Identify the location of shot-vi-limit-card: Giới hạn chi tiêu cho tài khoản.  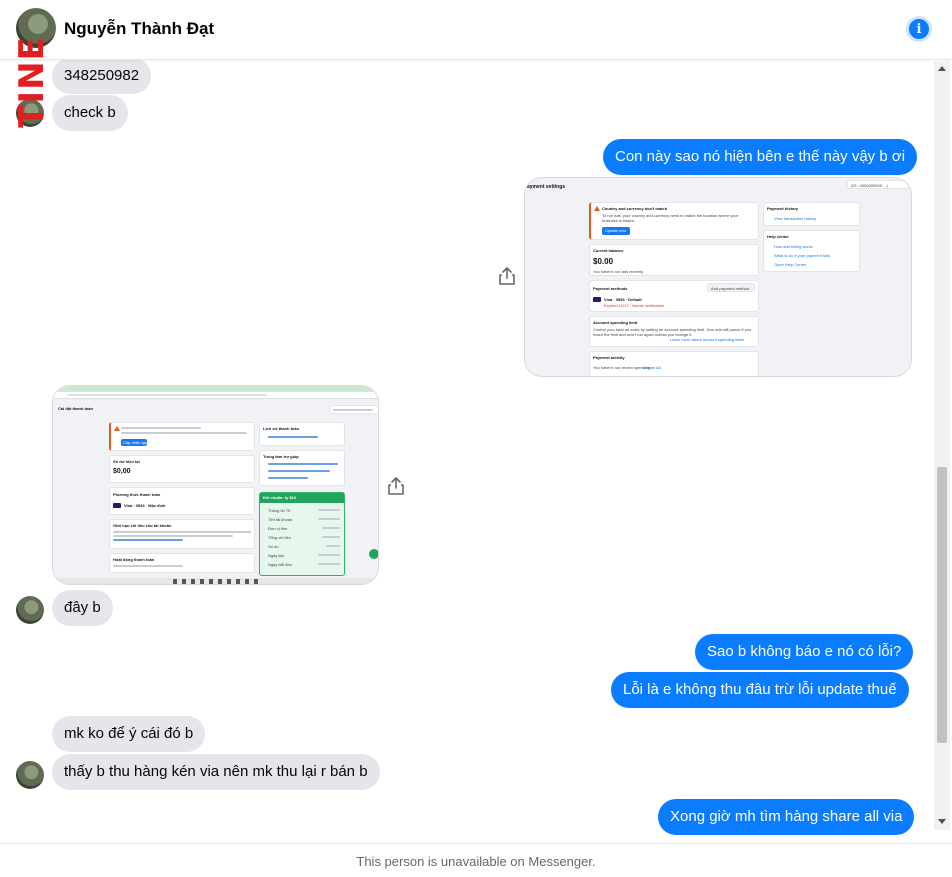
(182, 534).